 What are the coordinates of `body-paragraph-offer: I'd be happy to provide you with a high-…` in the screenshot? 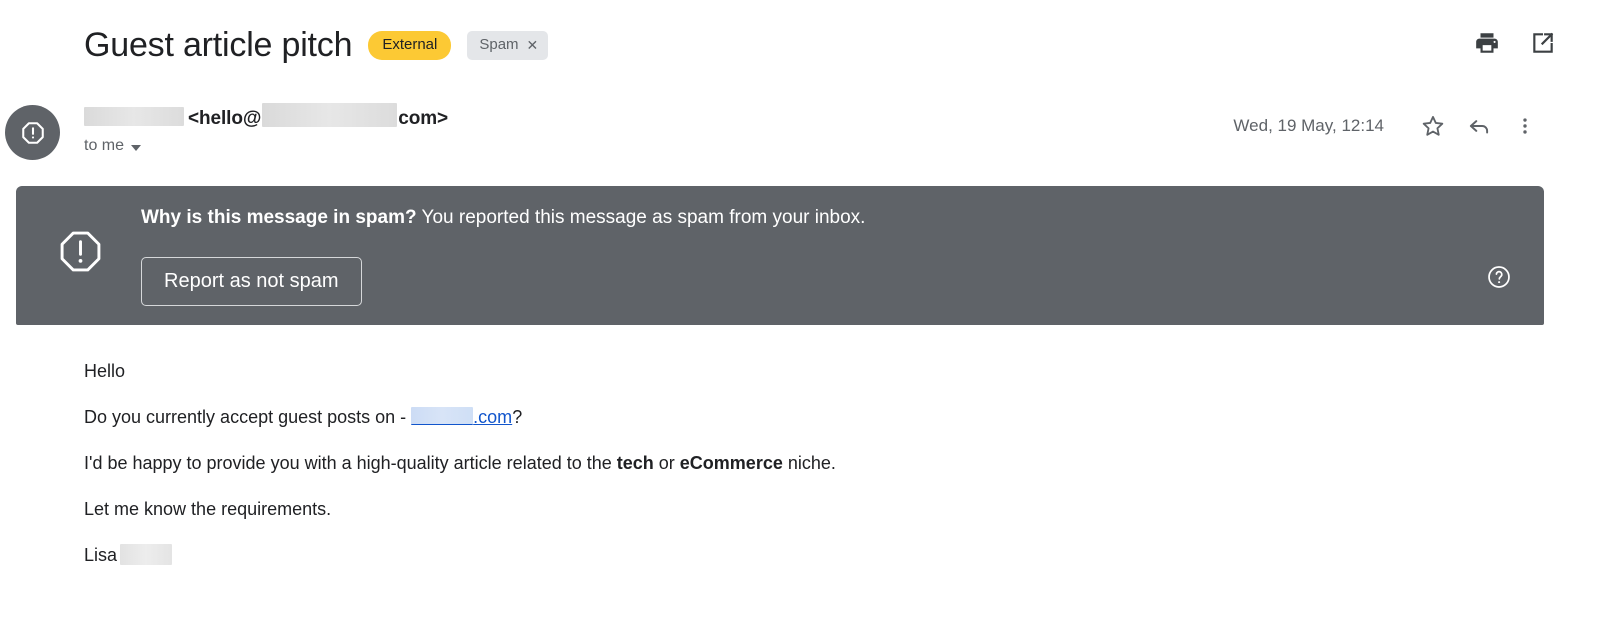 It's located at (784, 463).